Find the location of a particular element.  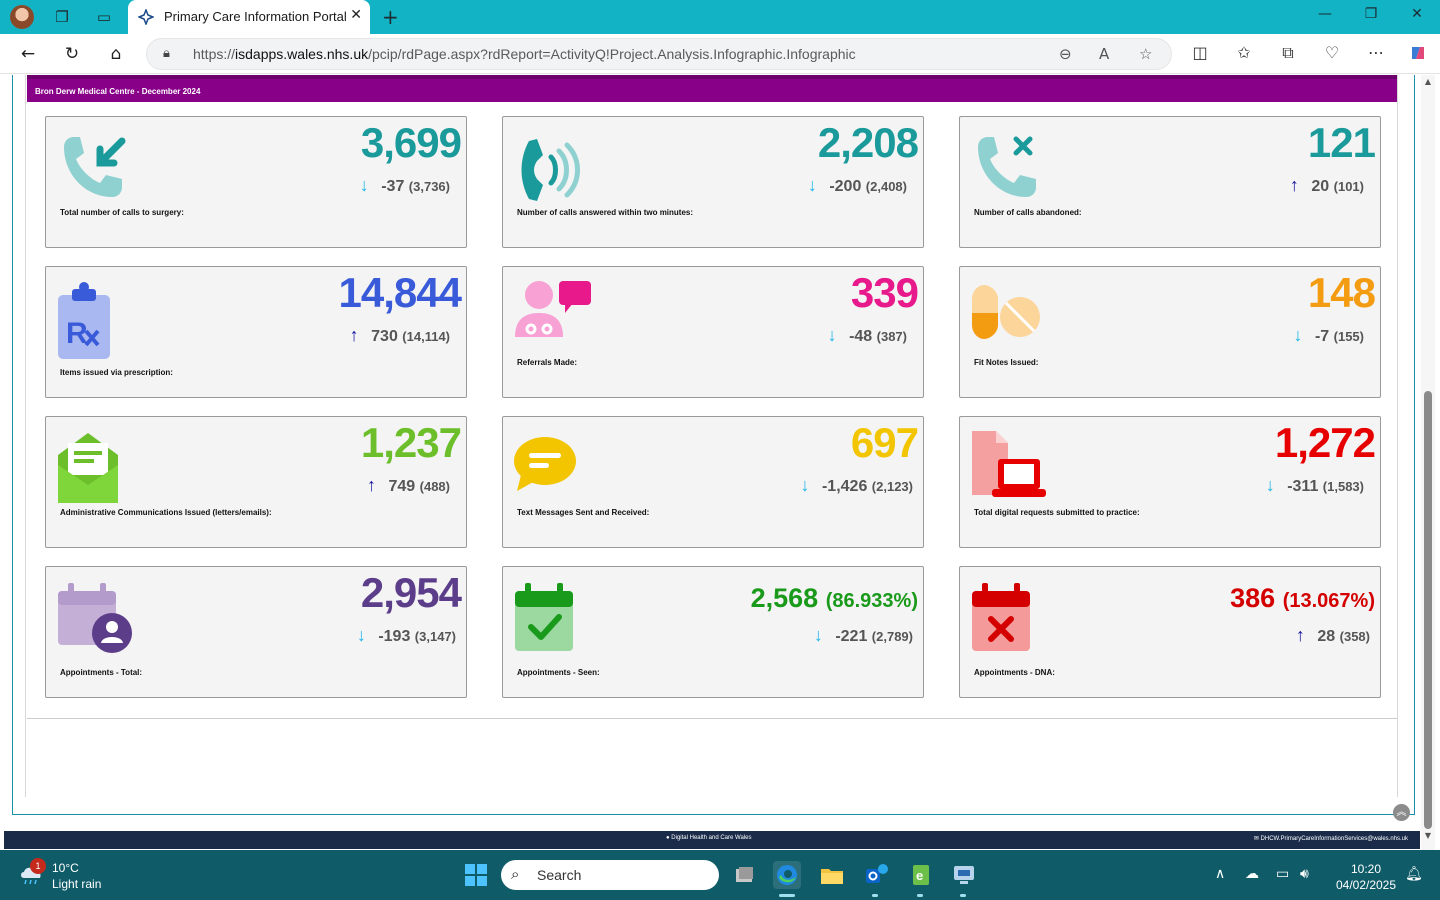

back-button: ← is located at coordinates (28, 54).